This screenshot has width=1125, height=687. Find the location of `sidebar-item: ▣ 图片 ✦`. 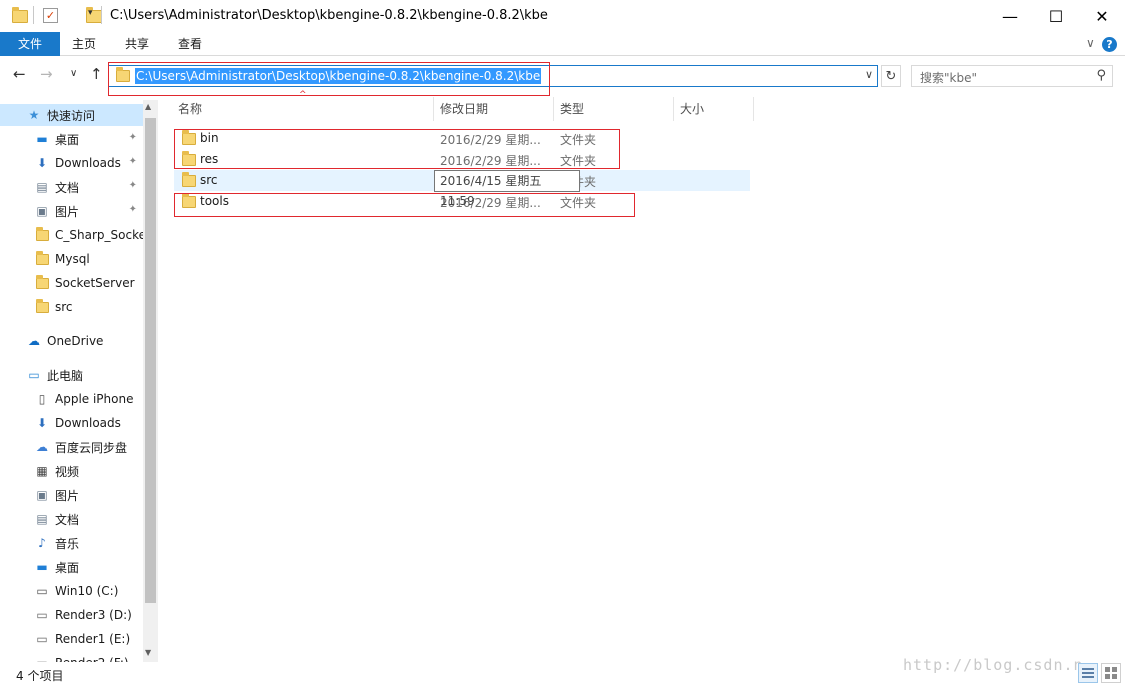

sidebar-item: ▣ 图片 ✦ is located at coordinates (71, 211).